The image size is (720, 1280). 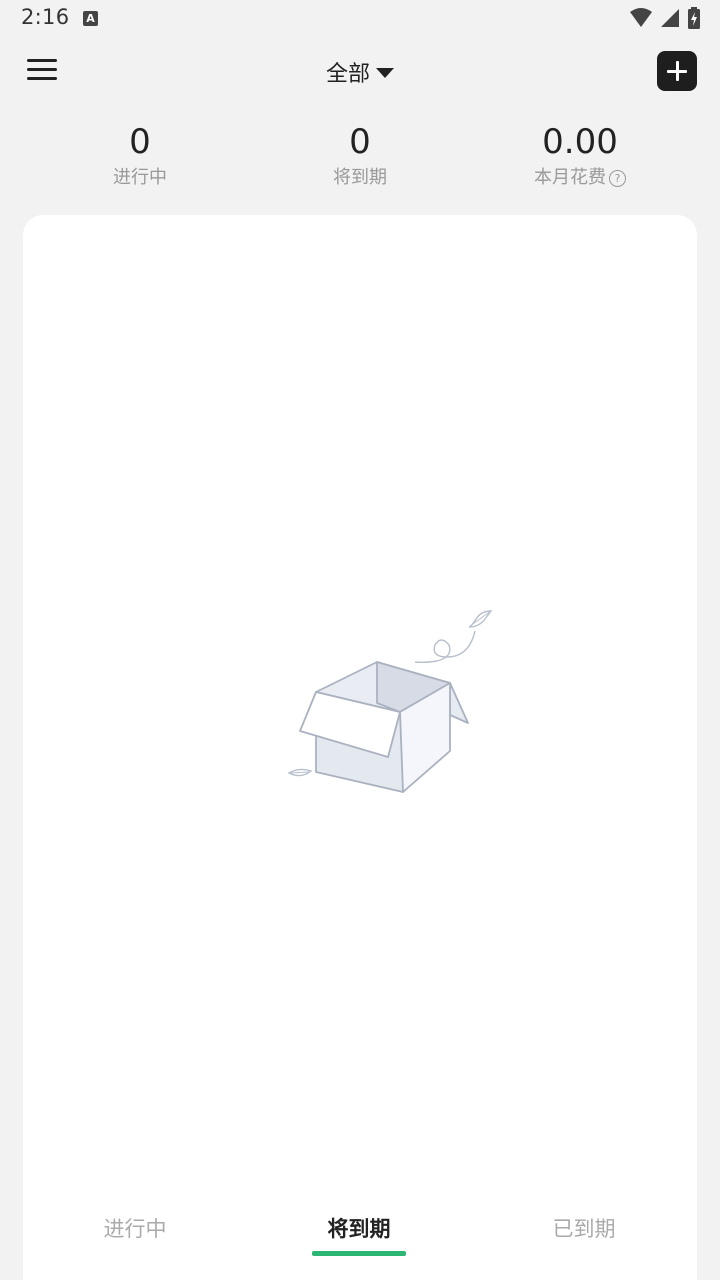 I want to click on caret-down-icon, so click(x=385, y=73).